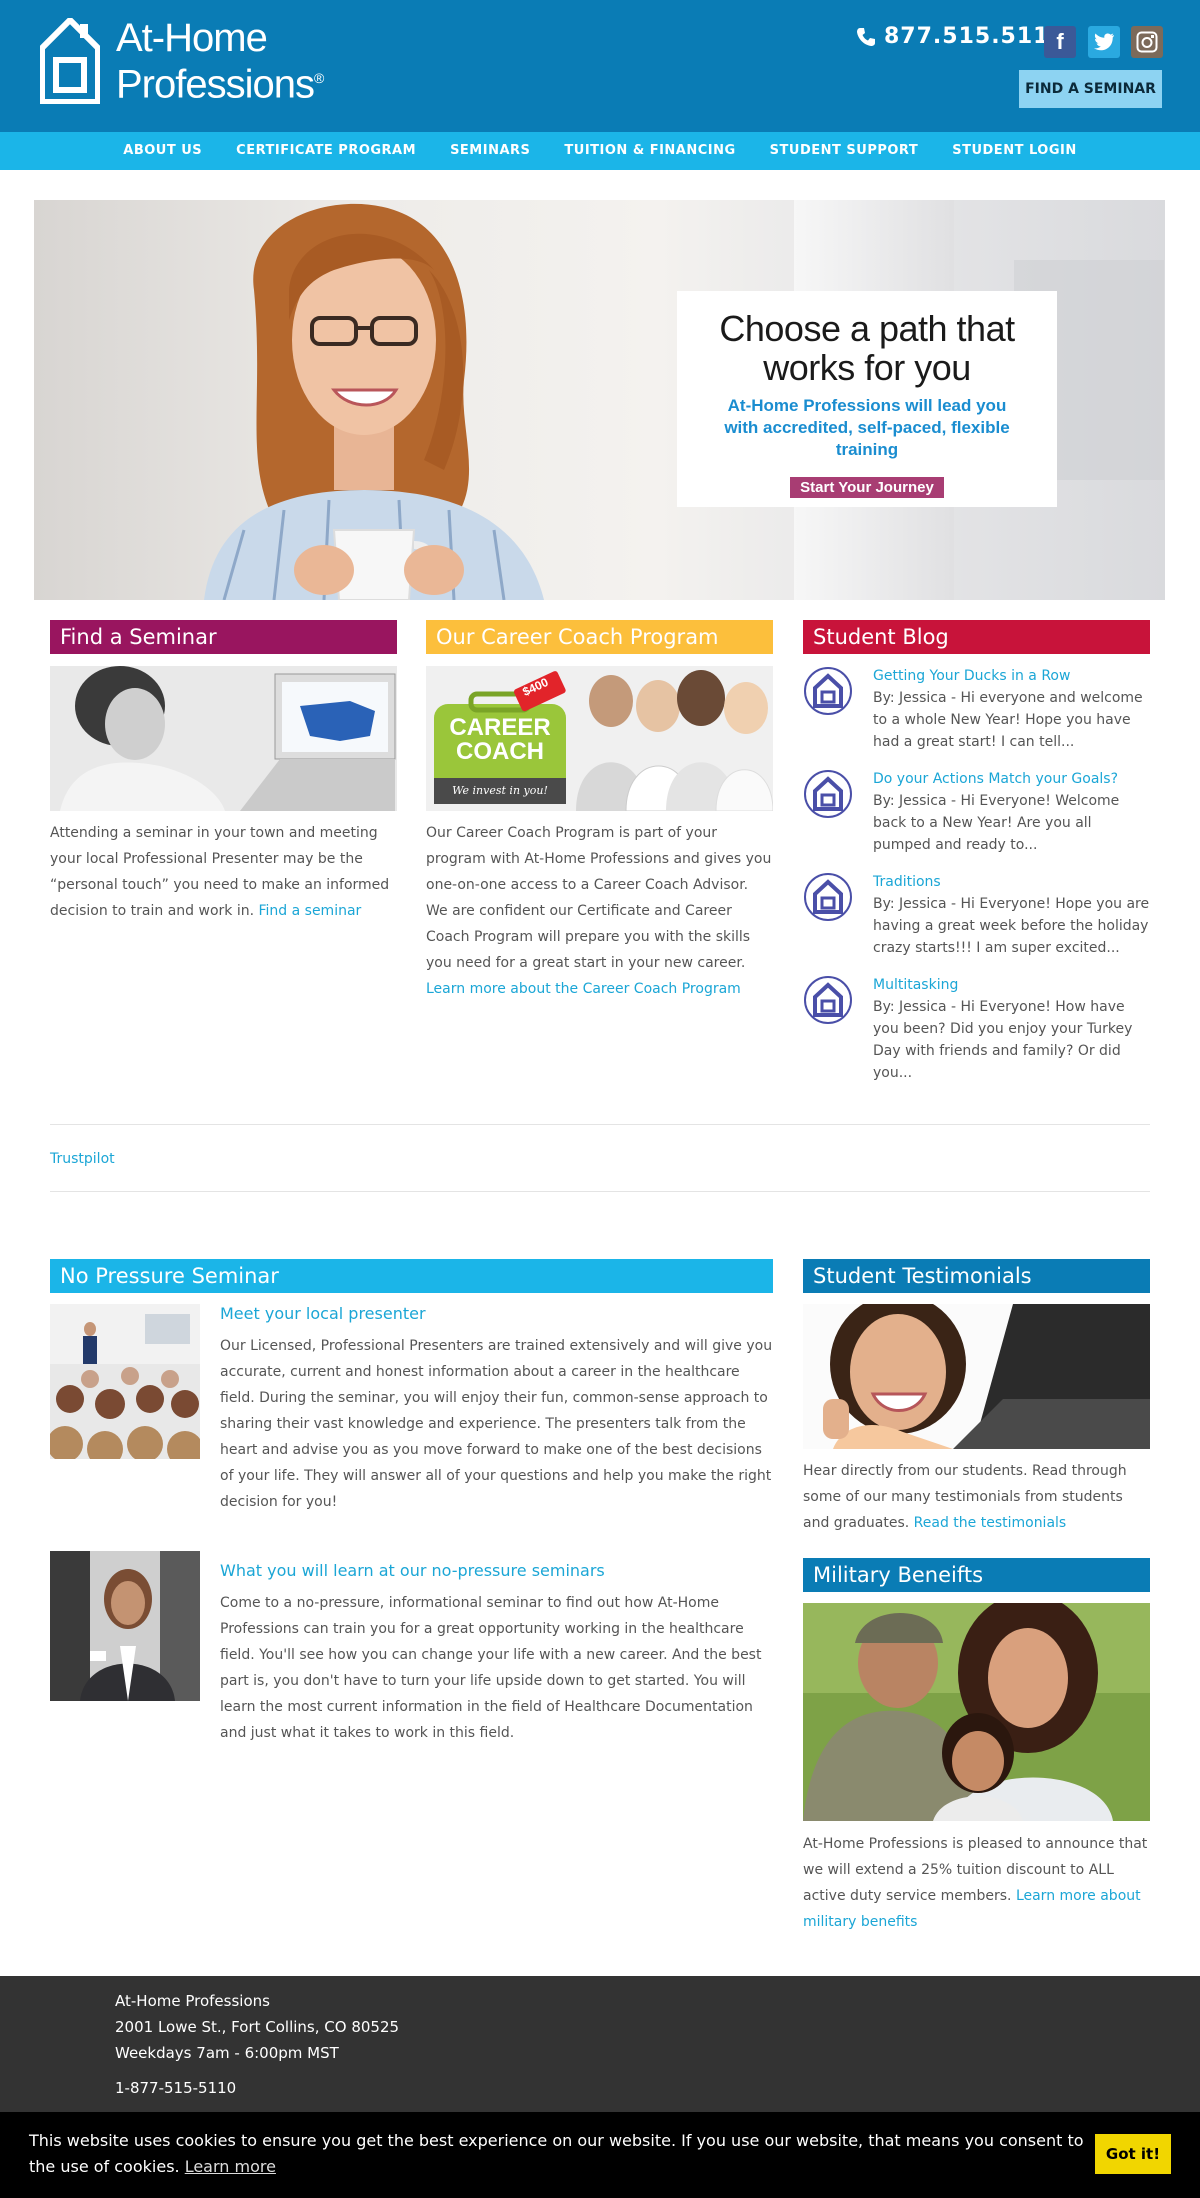 This screenshot has height=2198, width=1200. I want to click on blog-post-title: Getting Your Ducks in a Row, so click(971, 676).